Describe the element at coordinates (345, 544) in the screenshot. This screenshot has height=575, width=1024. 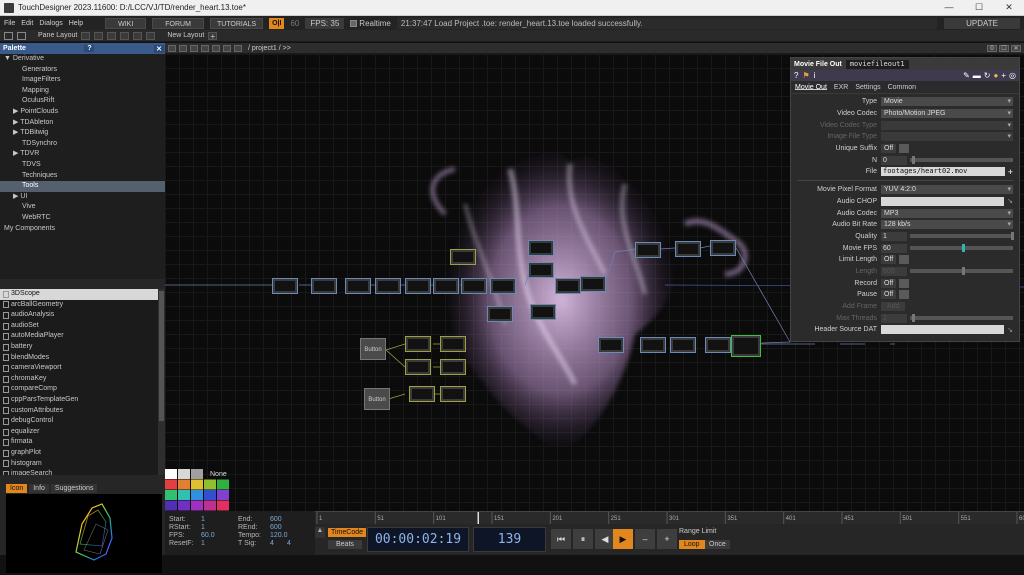
I see `beats-mode-button: Beats` at that location.